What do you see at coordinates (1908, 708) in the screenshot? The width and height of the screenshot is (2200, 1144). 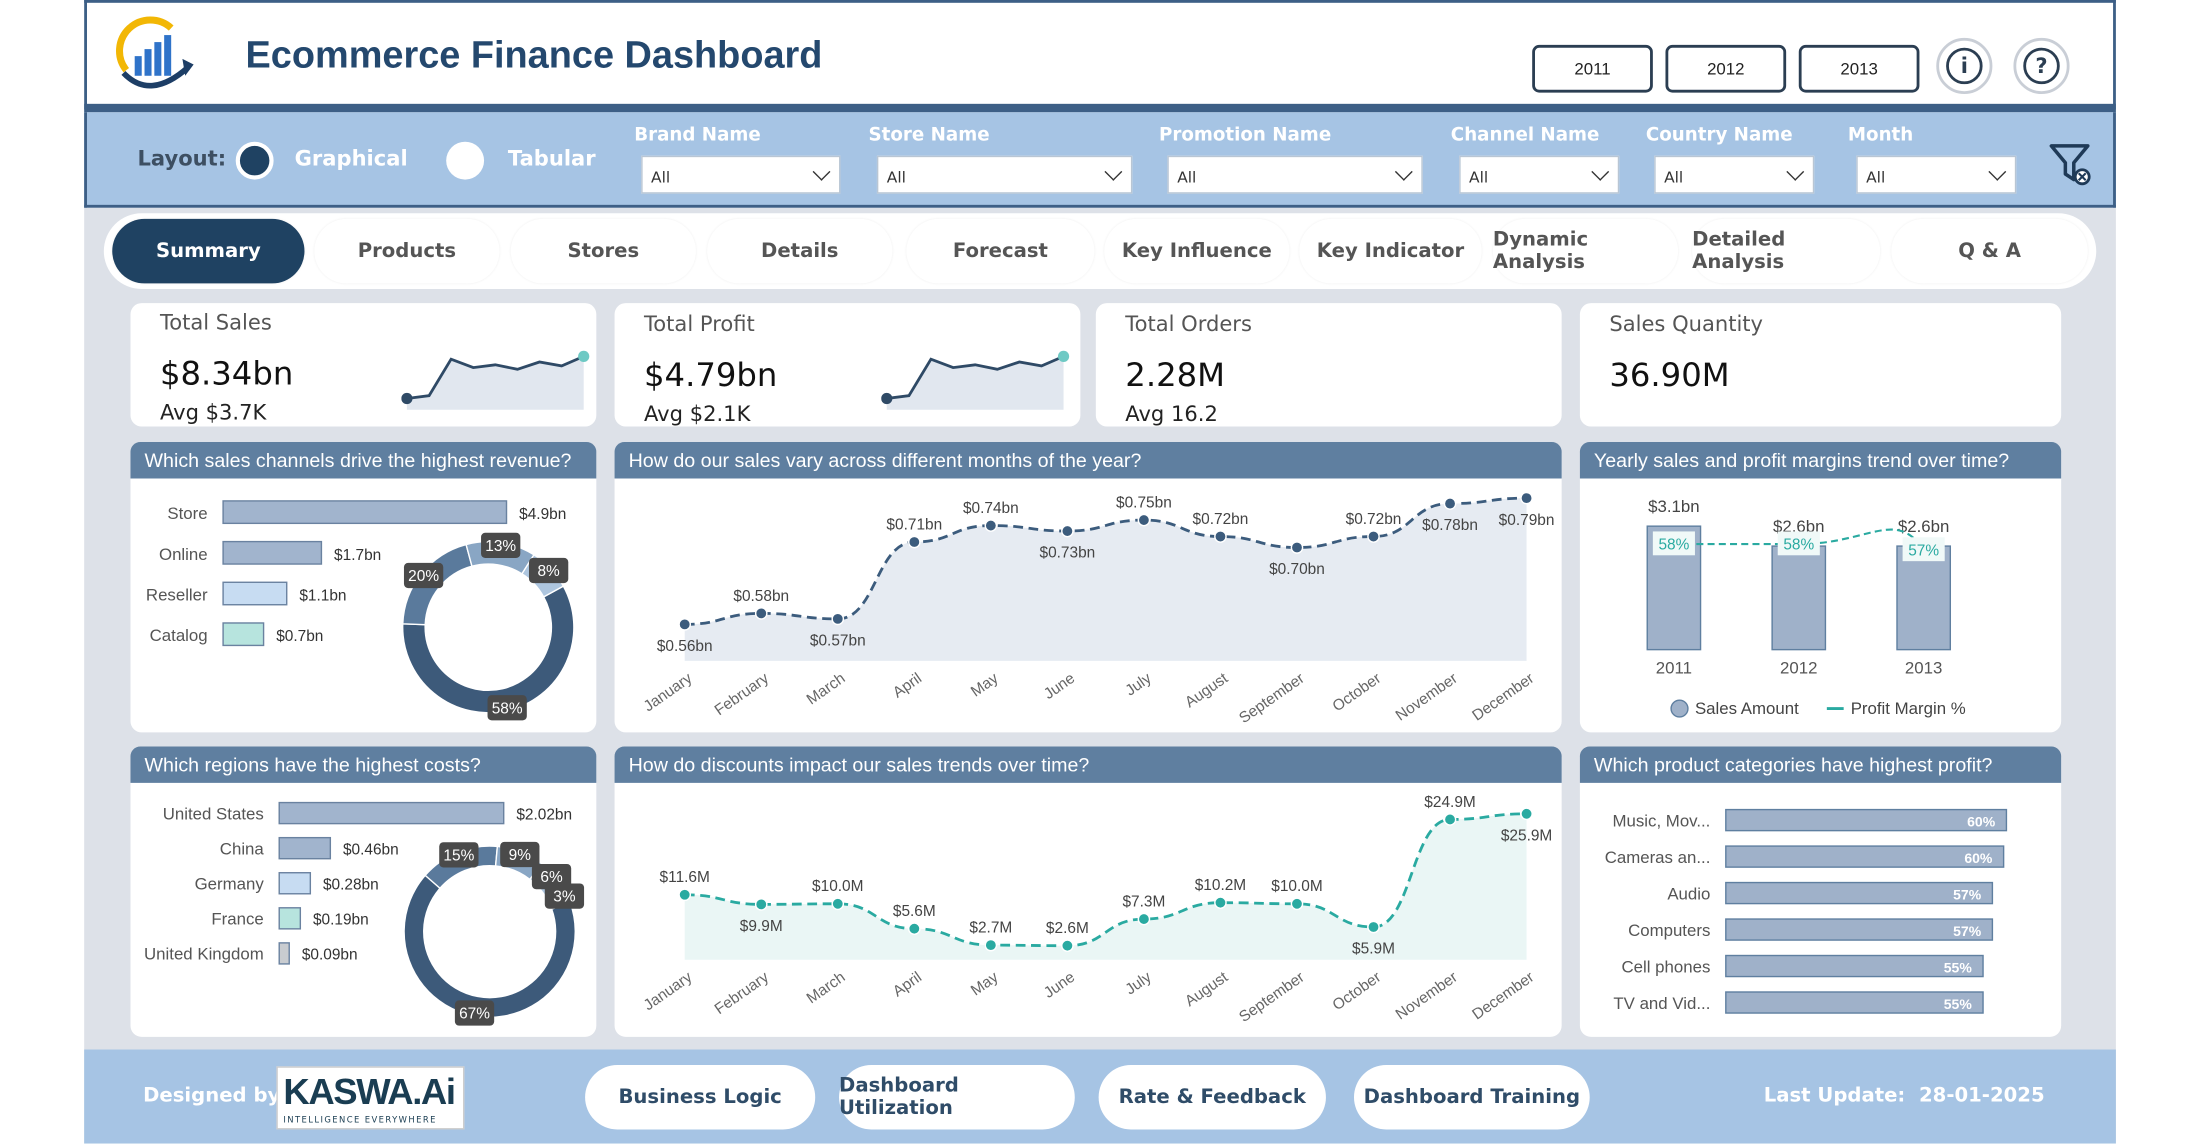 I see `legend-label: Profit Margin %` at bounding box center [1908, 708].